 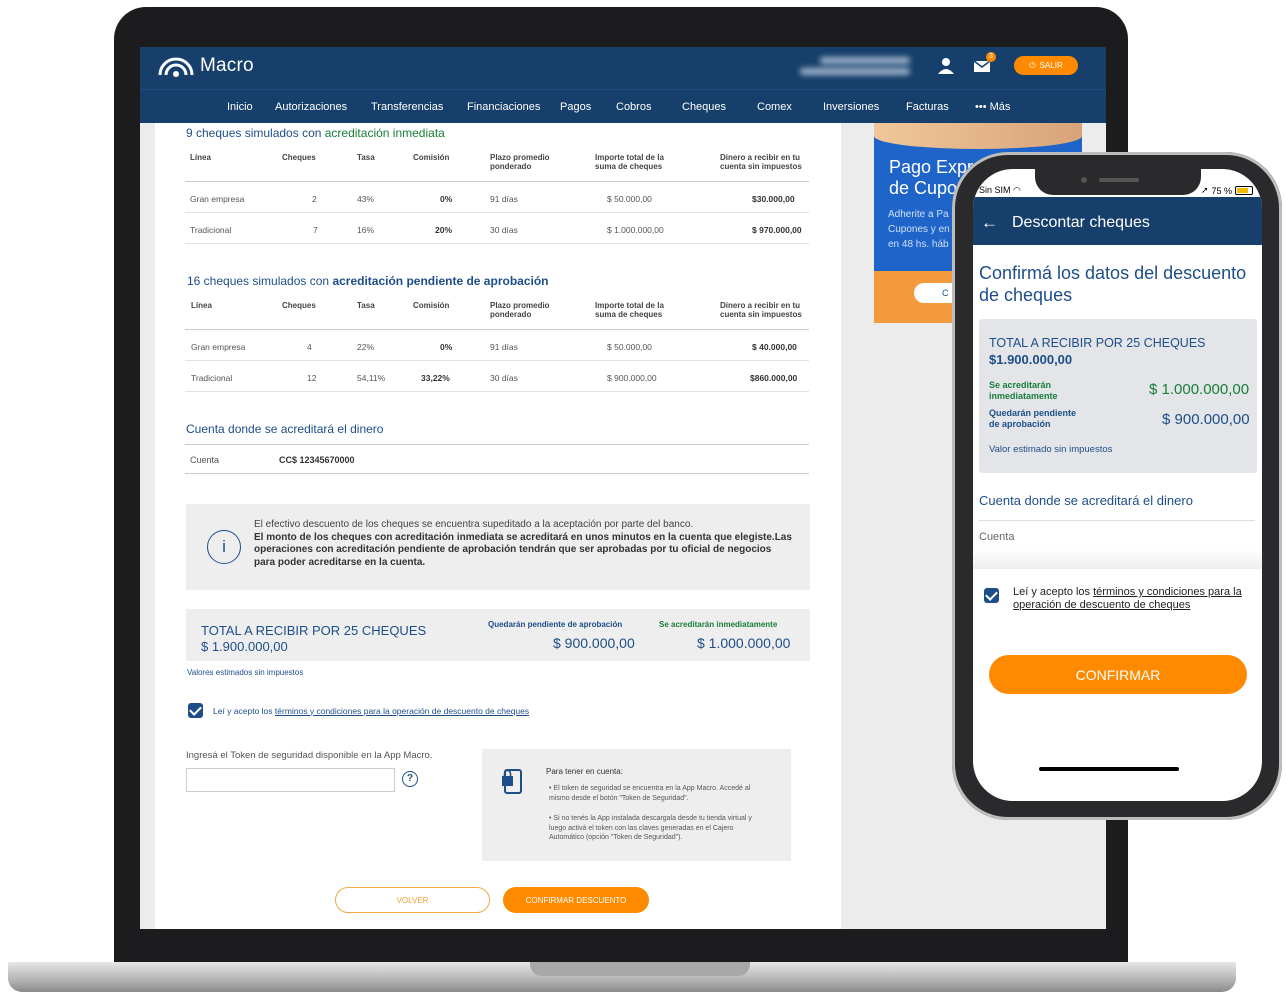 What do you see at coordinates (431, 157) in the screenshot?
I see `col-comision: Comisión` at bounding box center [431, 157].